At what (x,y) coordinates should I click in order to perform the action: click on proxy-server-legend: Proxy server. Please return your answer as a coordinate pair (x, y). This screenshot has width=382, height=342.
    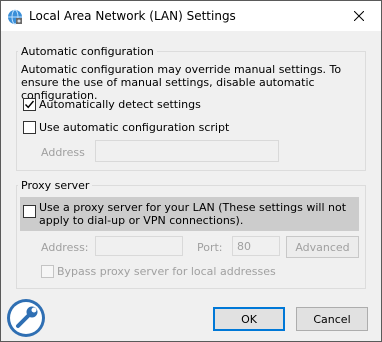
    Looking at the image, I should click on (55, 185).